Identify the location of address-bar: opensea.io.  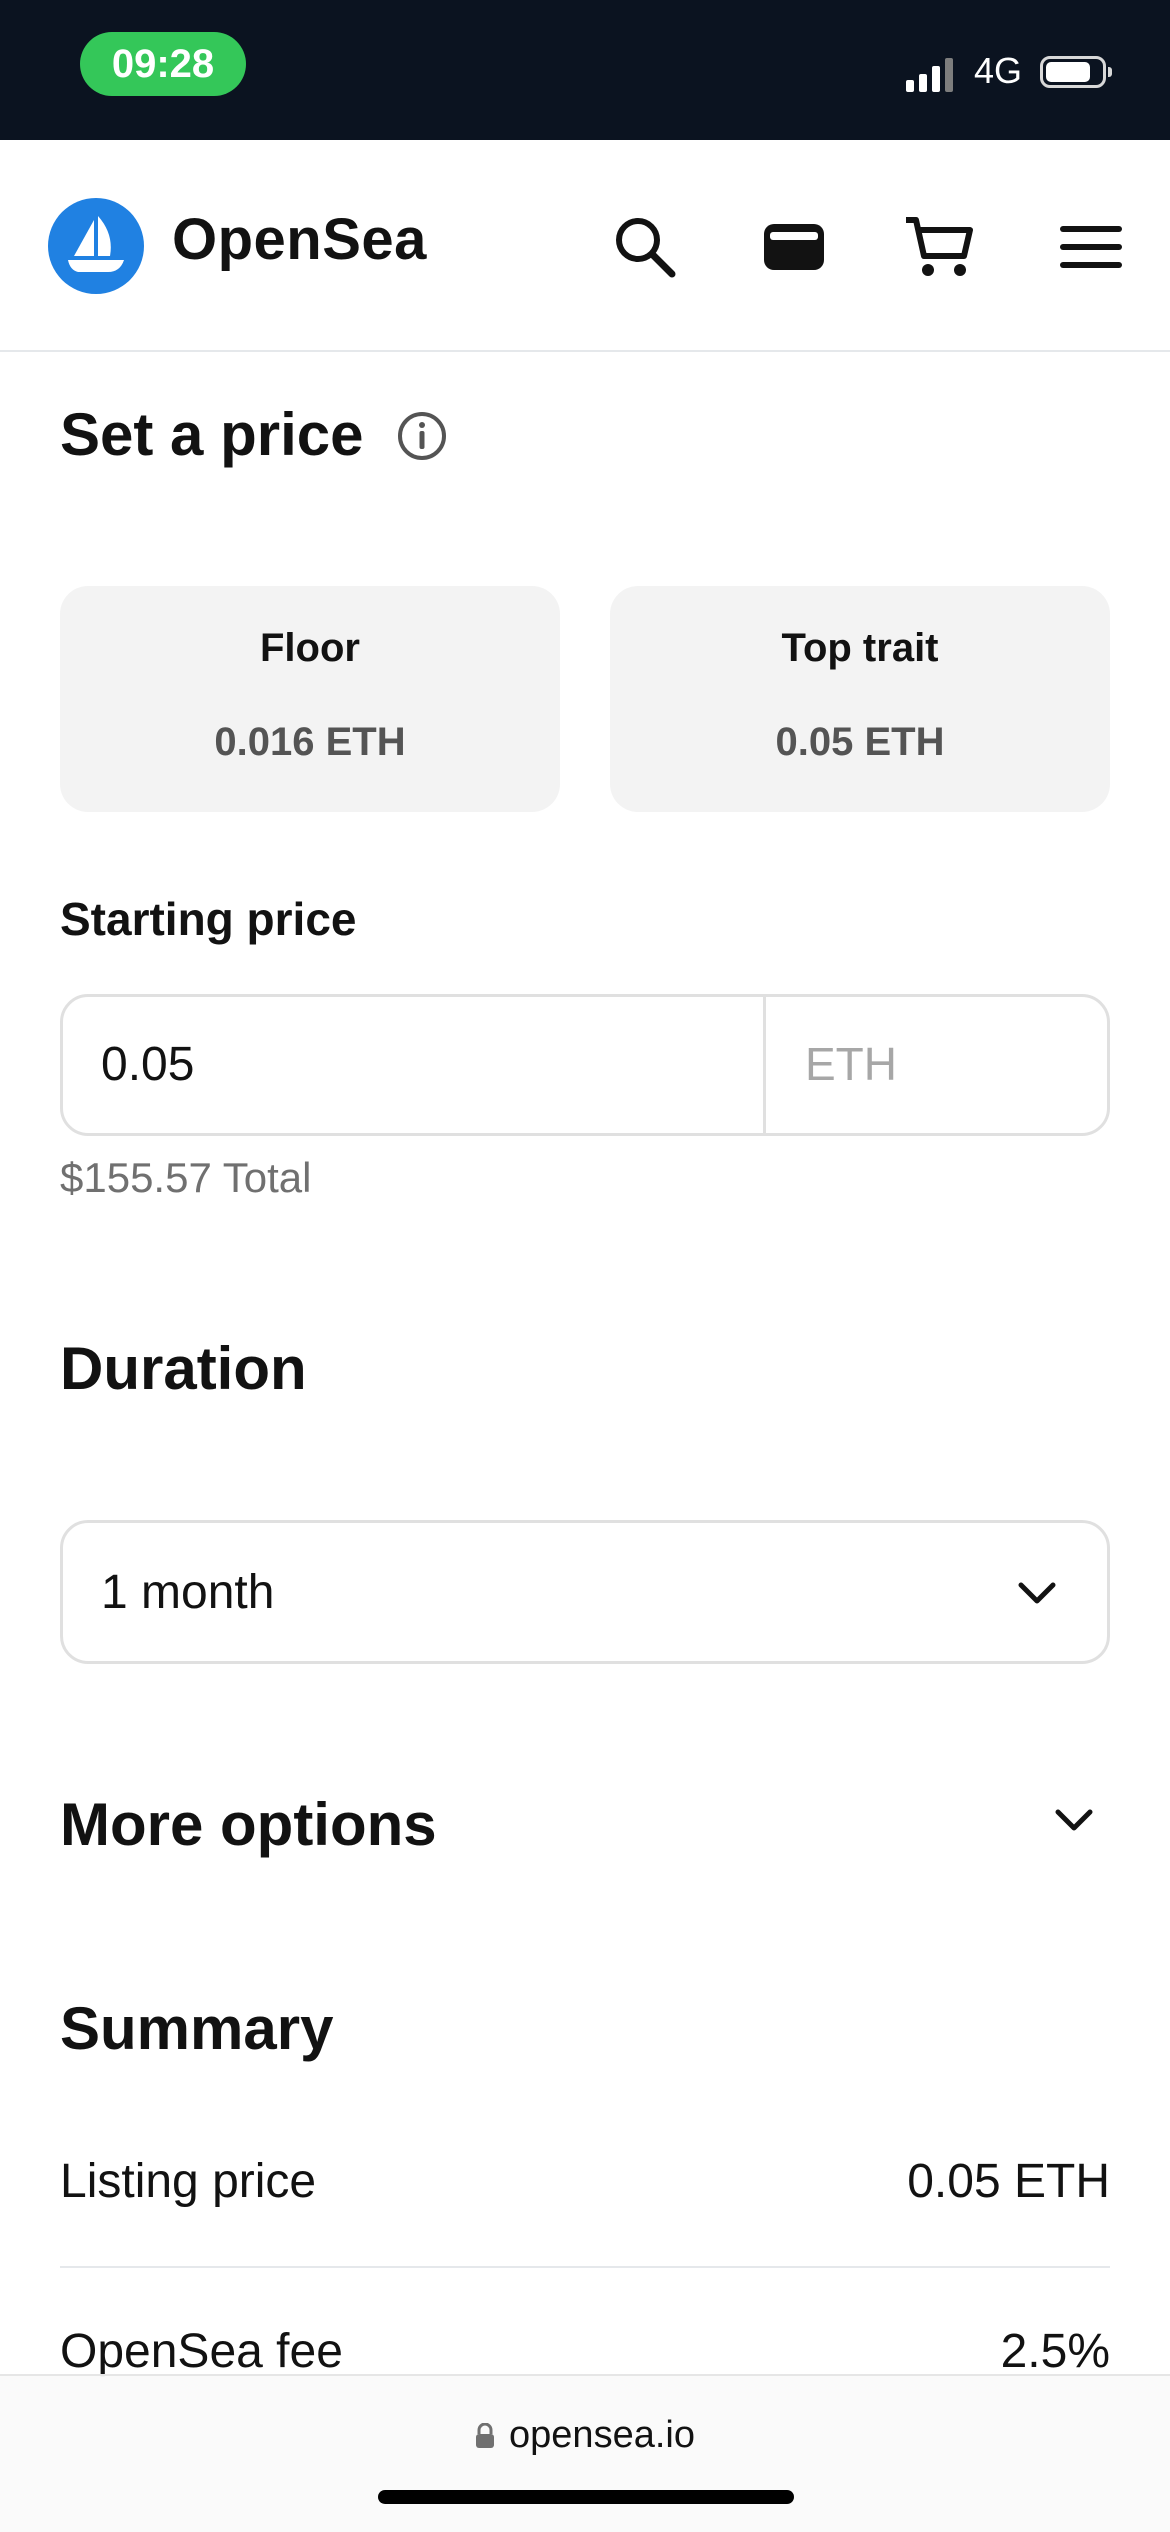
(585, 2435).